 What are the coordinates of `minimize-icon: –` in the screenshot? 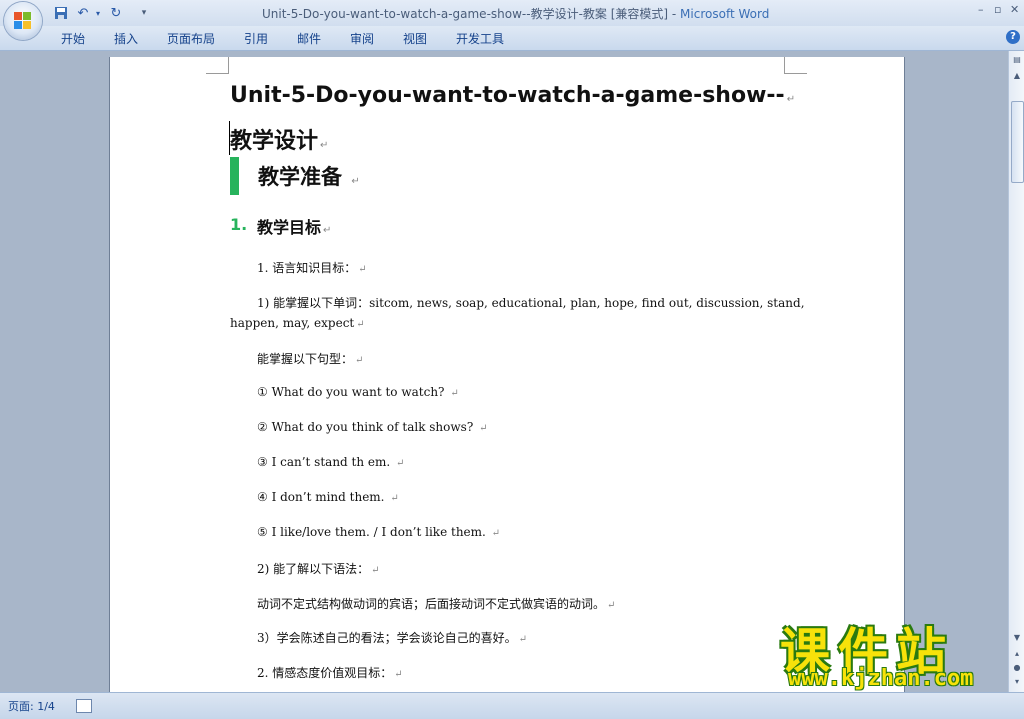 It's located at (981, 9).